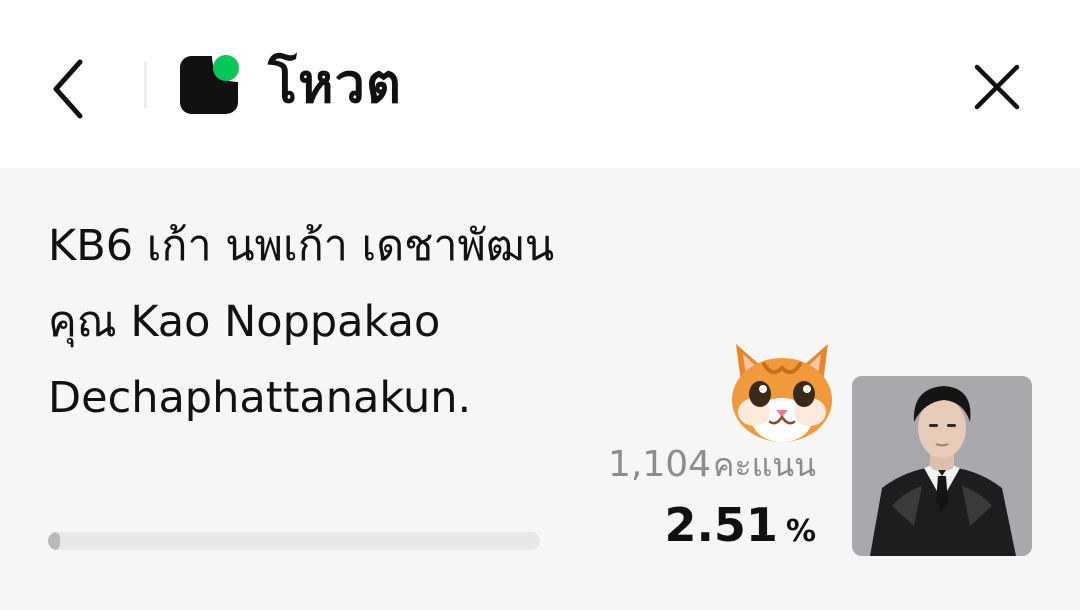 The image size is (1080, 610). Describe the element at coordinates (209, 84) in the screenshot. I see `line-voom-logo-icon` at that location.